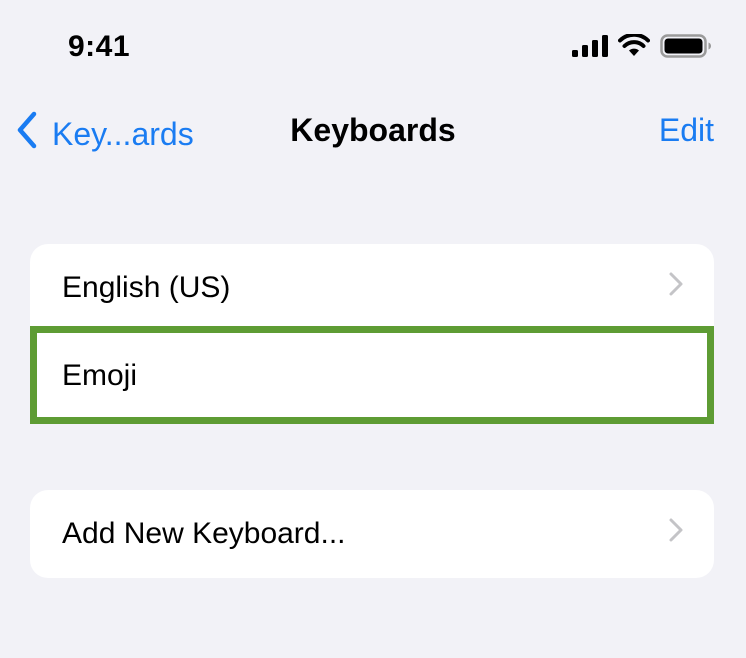  I want to click on keyboard-row-label: English (US), so click(146, 287).